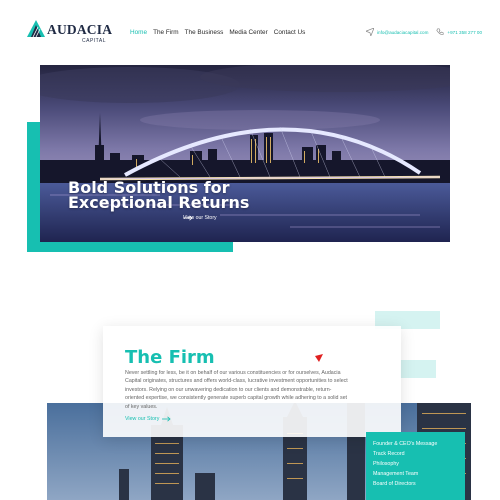 The width and height of the screenshot is (500, 500). What do you see at coordinates (370, 32) in the screenshot?
I see `send-icon` at bounding box center [370, 32].